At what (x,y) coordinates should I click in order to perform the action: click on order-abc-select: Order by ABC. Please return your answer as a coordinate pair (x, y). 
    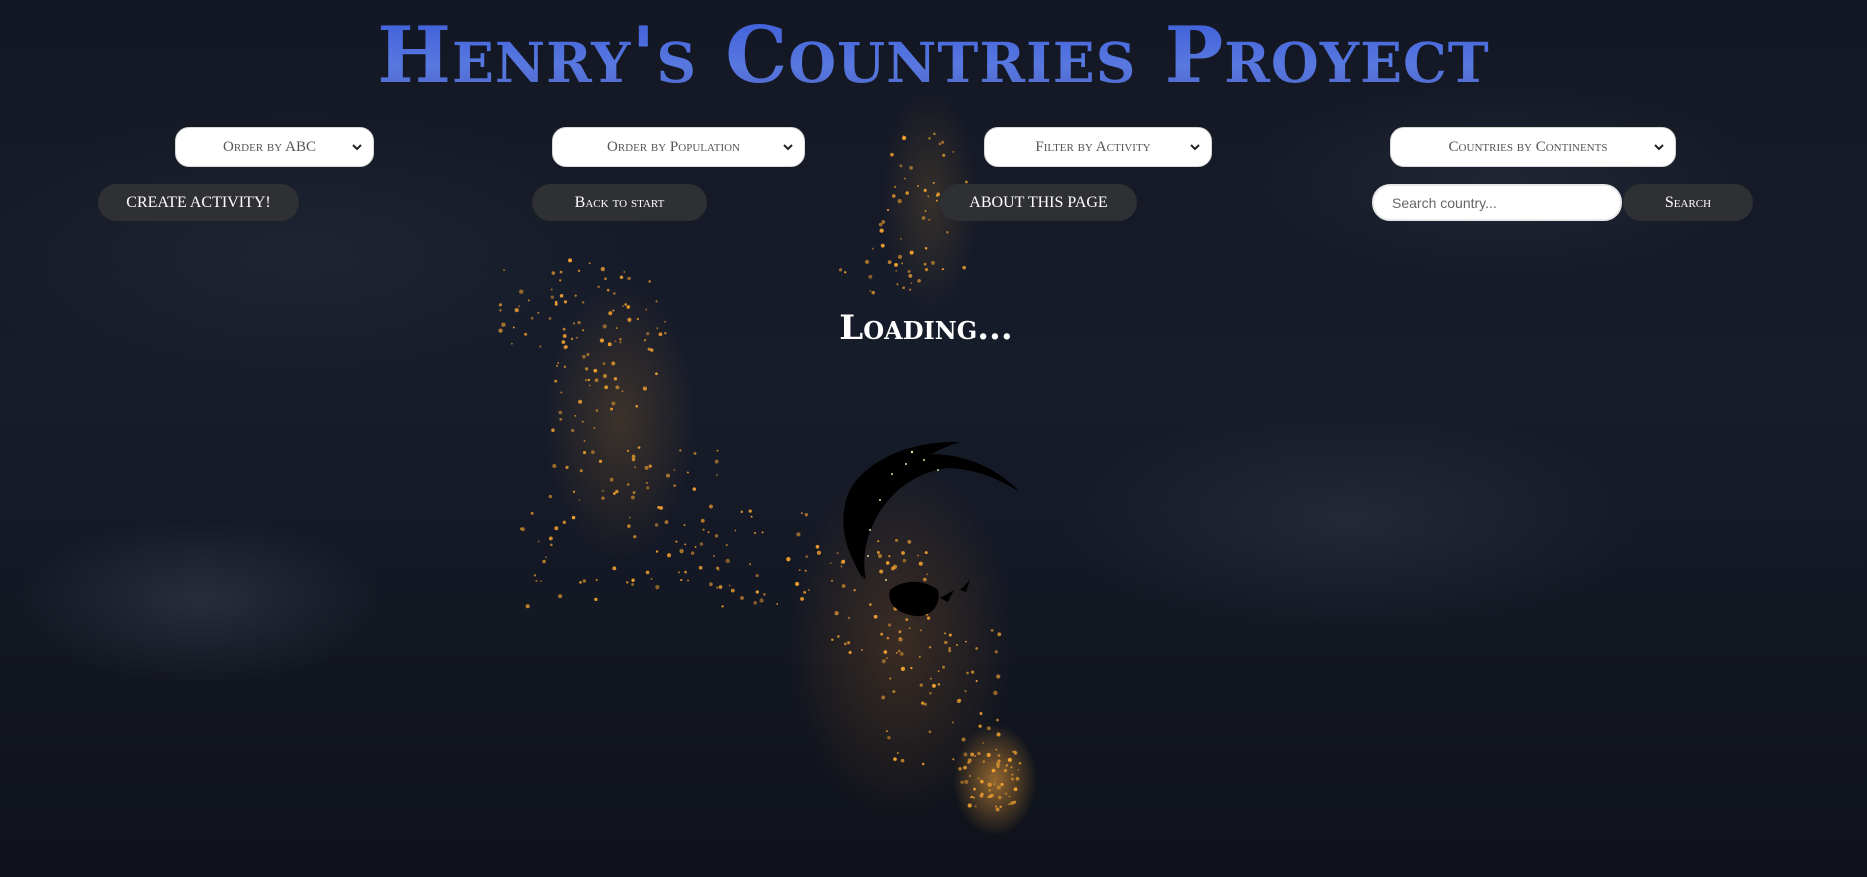
    Looking at the image, I should click on (274, 147).